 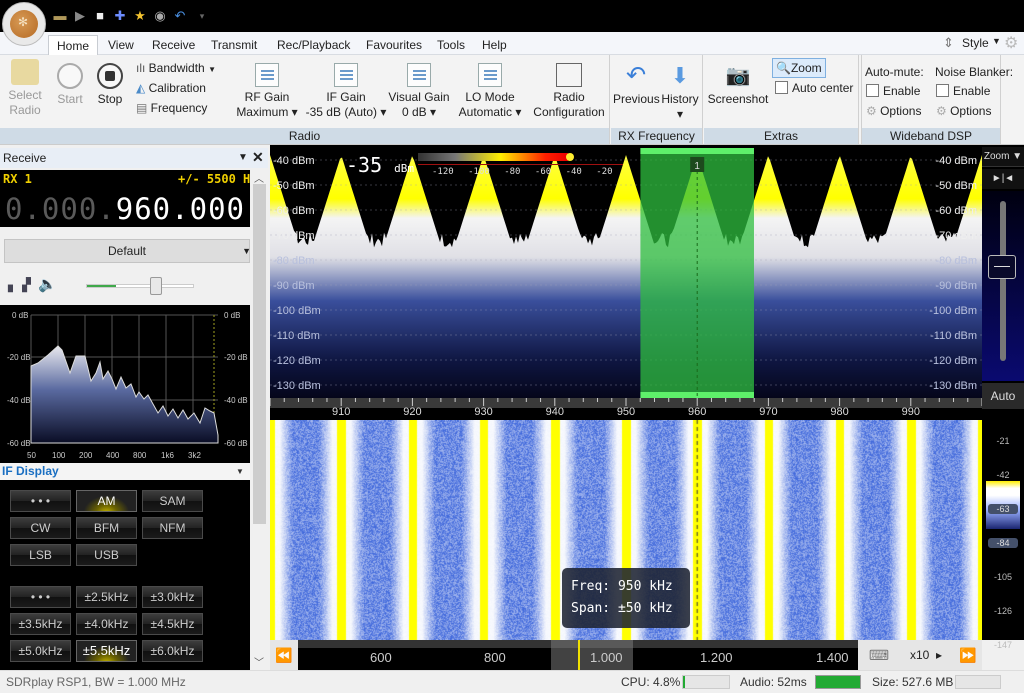 What do you see at coordinates (799, 68) in the screenshot?
I see `zoom-button: 🔍Zoom` at bounding box center [799, 68].